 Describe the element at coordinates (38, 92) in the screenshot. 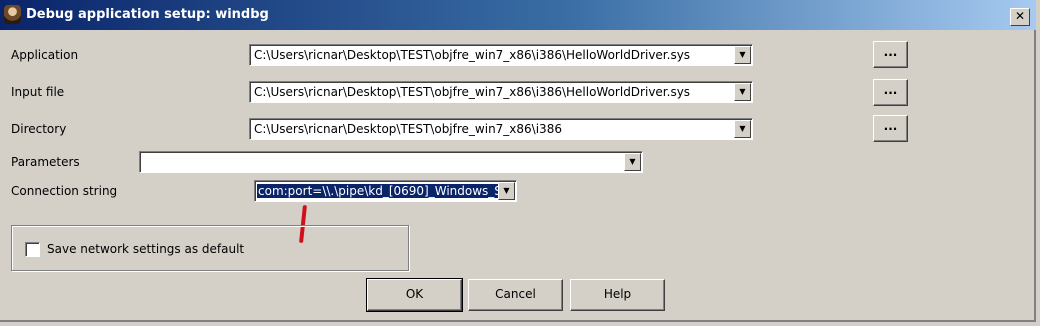

I see `input-file-label: Input file` at that location.